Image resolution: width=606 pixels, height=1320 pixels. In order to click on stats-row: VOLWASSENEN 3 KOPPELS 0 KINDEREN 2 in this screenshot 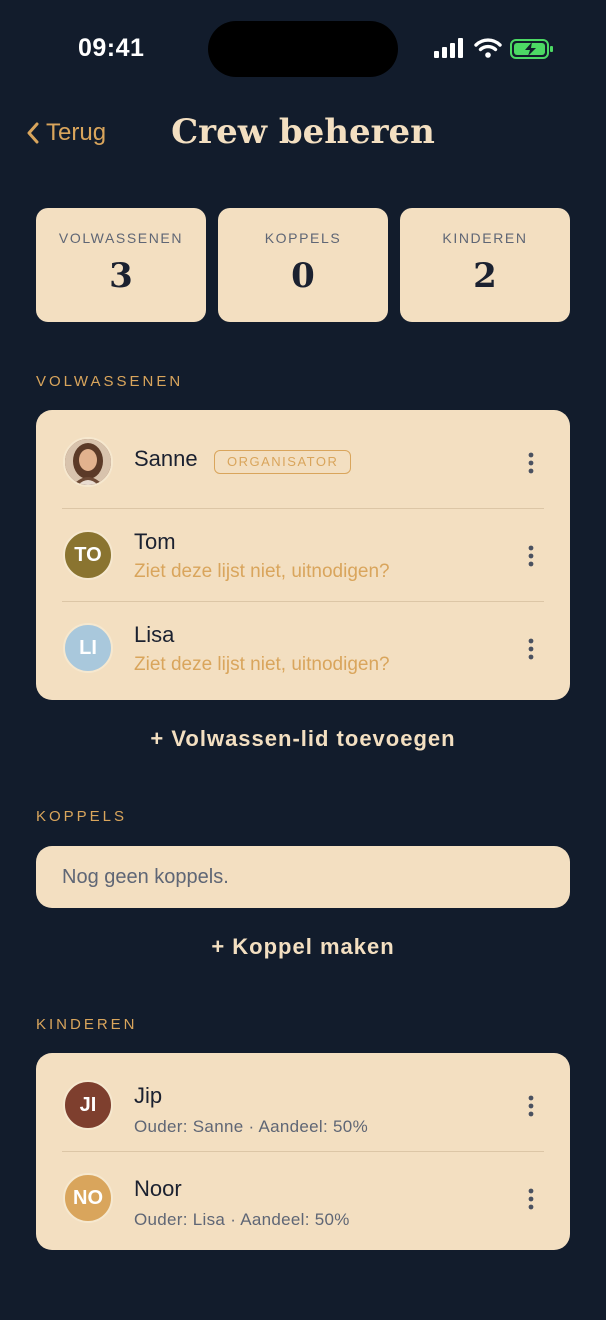, I will do `click(303, 265)`.